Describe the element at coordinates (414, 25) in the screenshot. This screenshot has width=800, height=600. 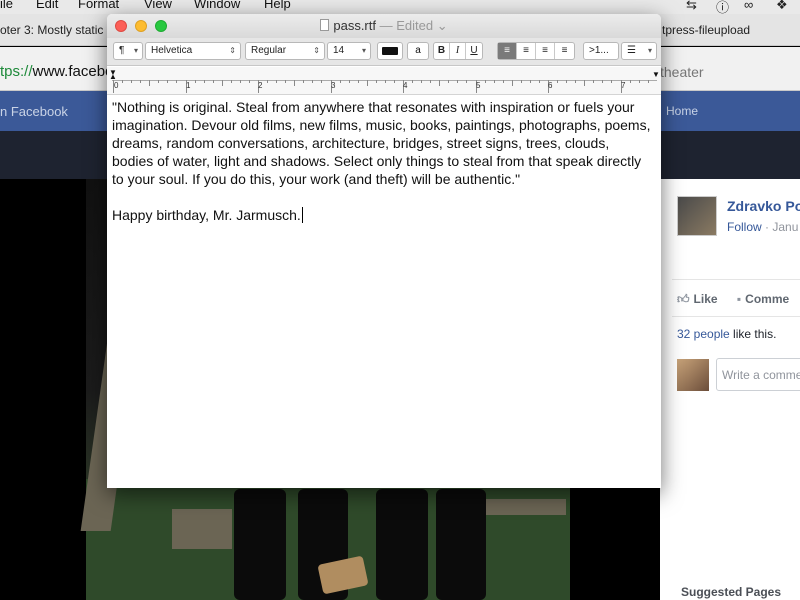
I see `edited-status: — Edited ⌄` at that location.